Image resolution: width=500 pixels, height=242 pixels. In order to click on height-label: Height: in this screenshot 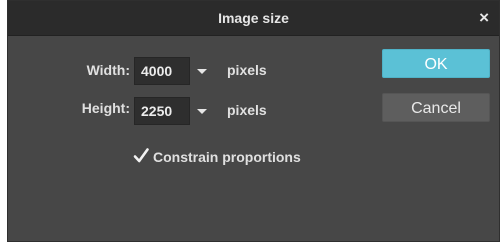, I will do `click(105, 108)`.